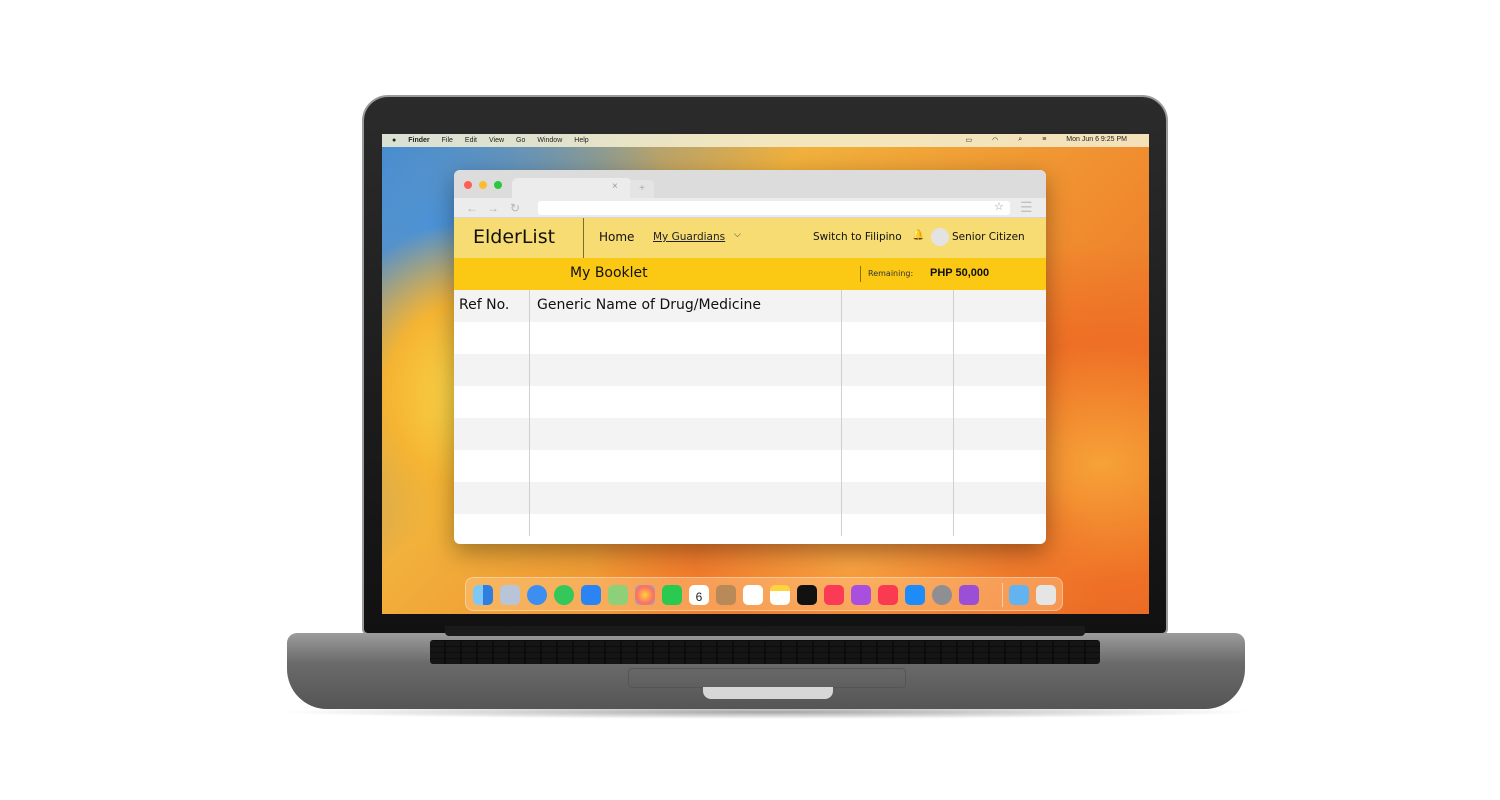  I want to click on header-generic-name: Generic Name of Drug/Medicine, so click(649, 305).